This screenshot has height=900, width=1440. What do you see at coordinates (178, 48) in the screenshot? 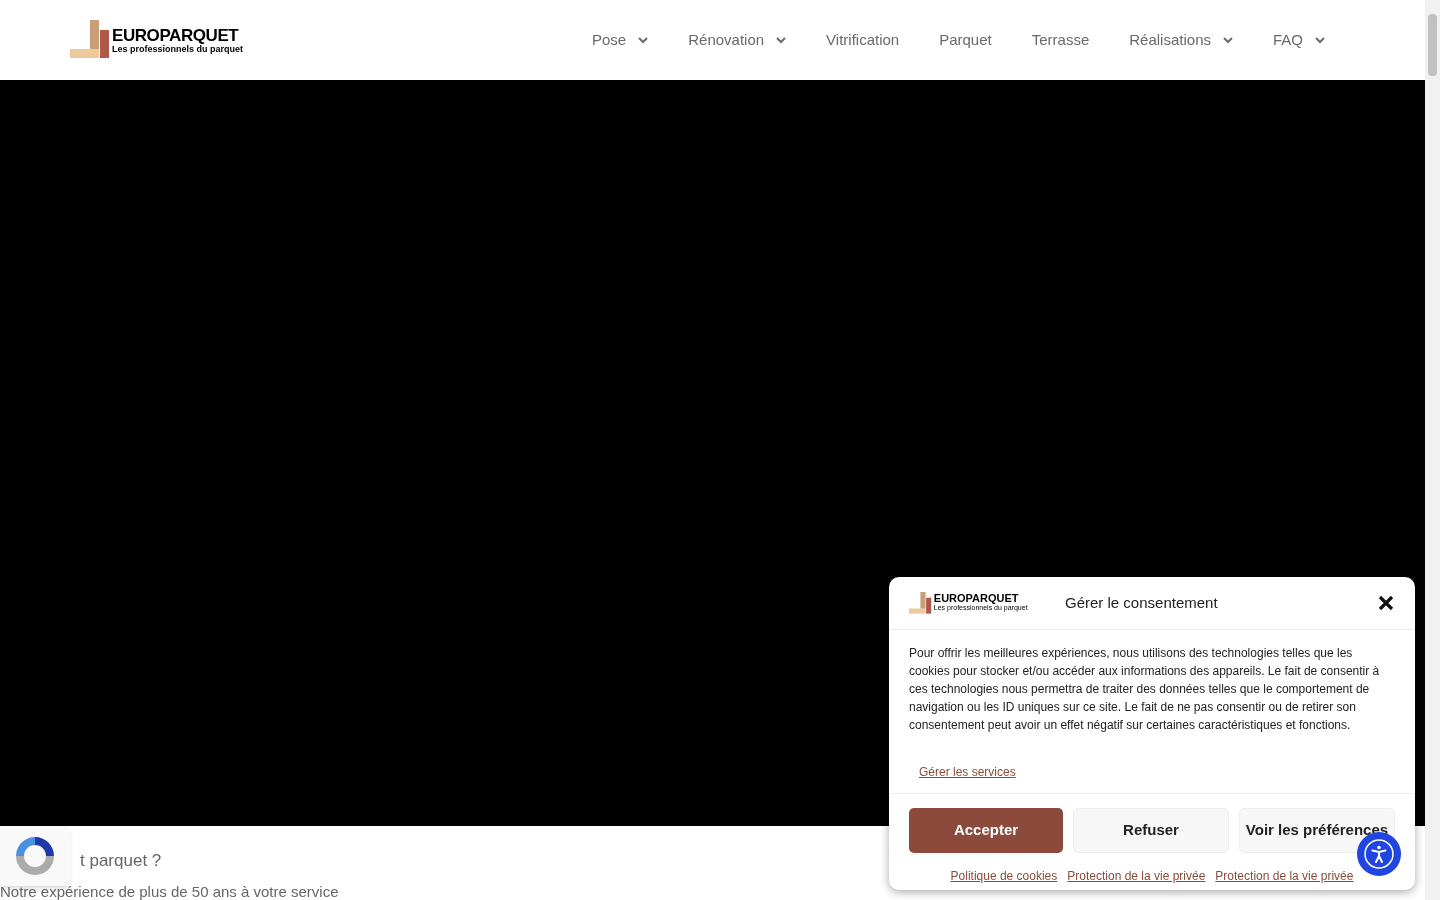
I see `logo-tagline: Les professionnels du parquet` at bounding box center [178, 48].